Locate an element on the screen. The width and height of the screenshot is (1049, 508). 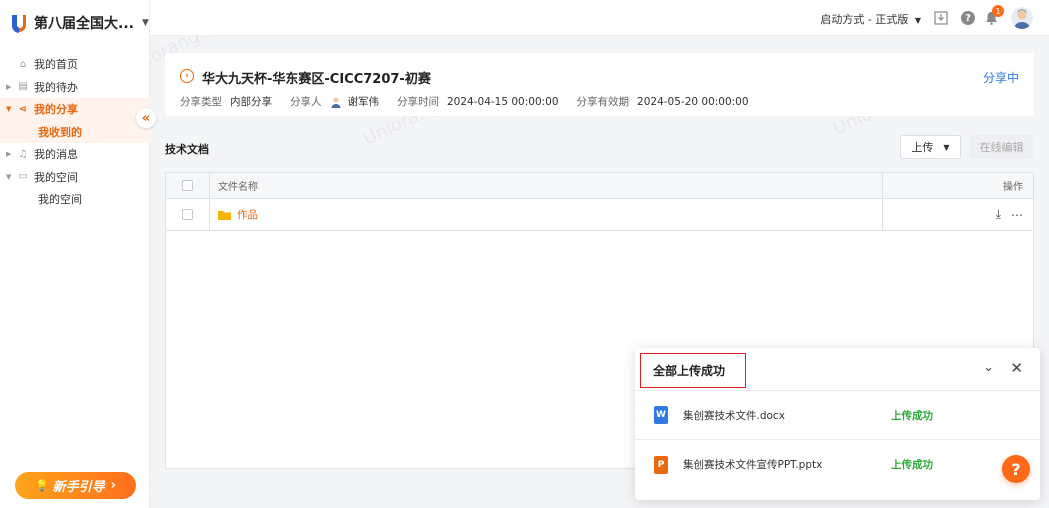
sidebar-item-received: 我收到的 is located at coordinates (75, 131).